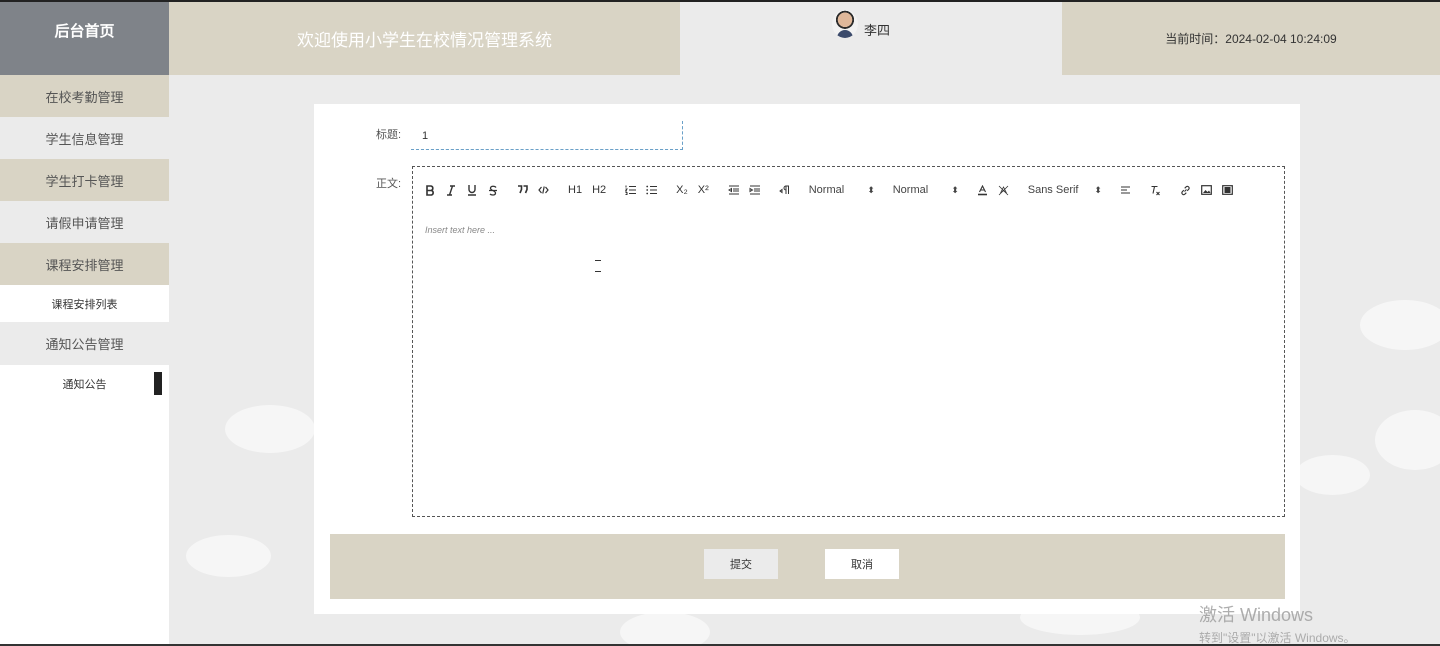  Describe the element at coordinates (84, 222) in the screenshot. I see `sidebar-item-leave: 请假申请管理` at that location.